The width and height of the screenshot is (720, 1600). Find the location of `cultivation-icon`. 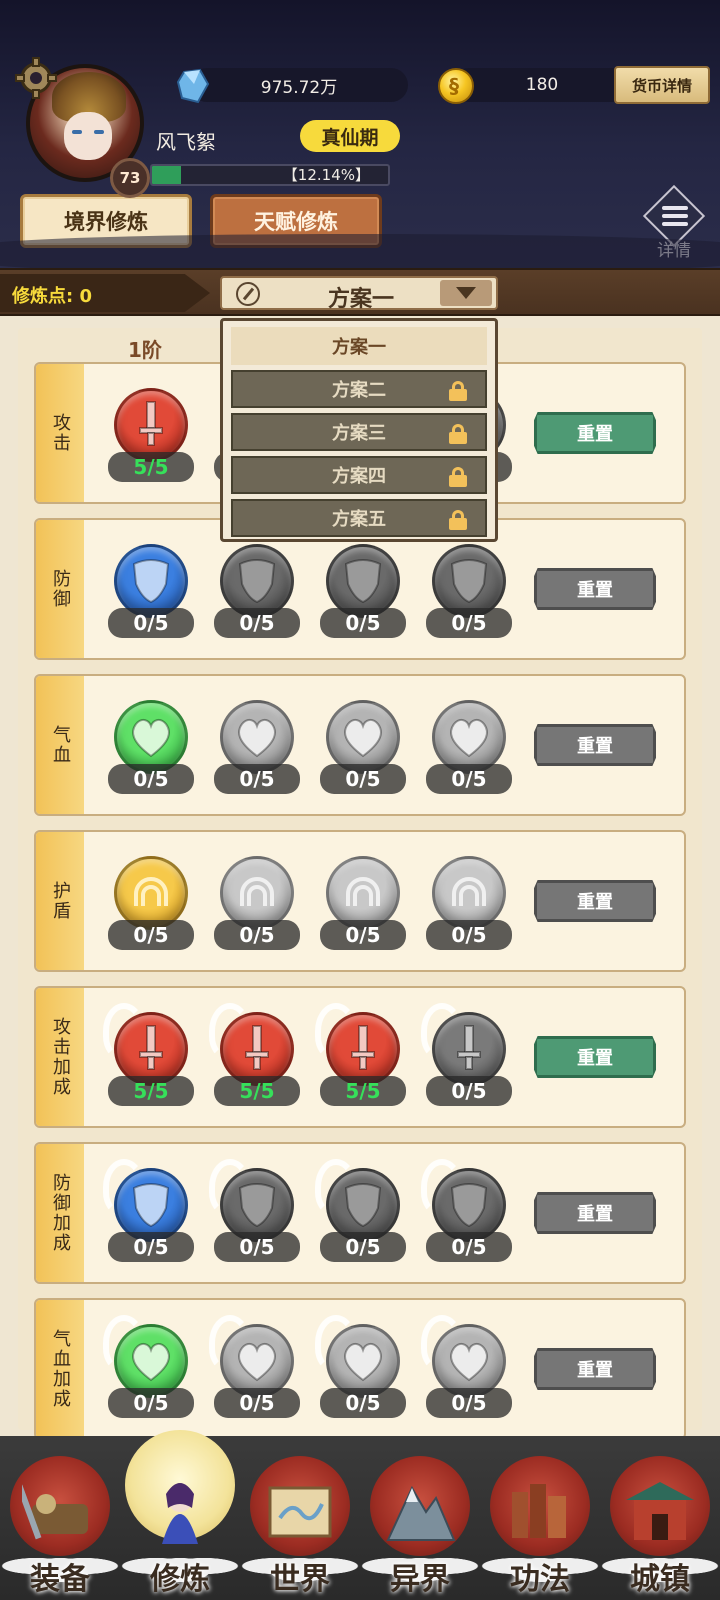

cultivation-icon is located at coordinates (180, 1512).